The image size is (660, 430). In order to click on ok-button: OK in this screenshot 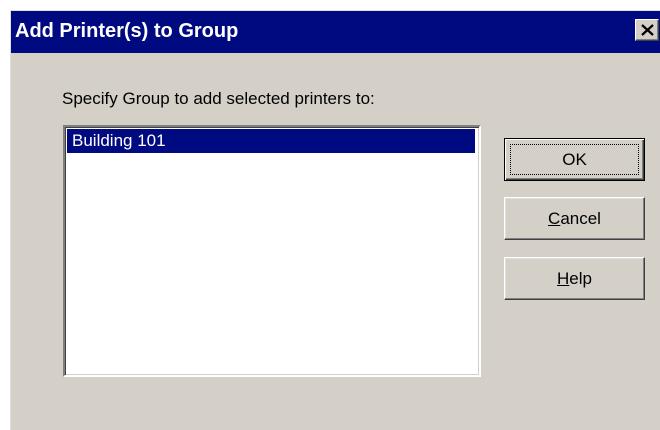, I will do `click(574, 159)`.